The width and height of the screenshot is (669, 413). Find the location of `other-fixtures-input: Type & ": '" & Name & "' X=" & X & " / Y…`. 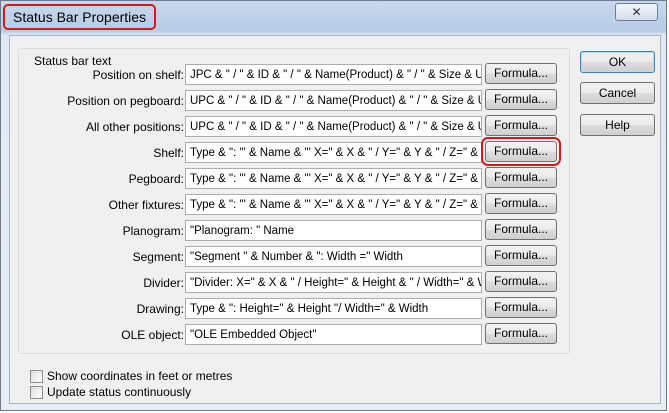

other-fixtures-input: Type & ": '" & Name & "' X=" & X & " / Y… is located at coordinates (333, 204).